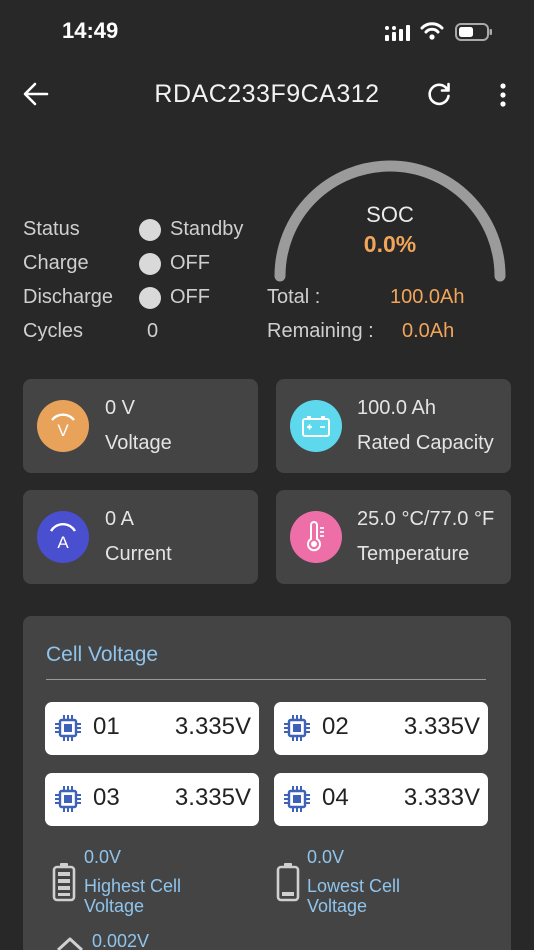  Describe the element at coordinates (335, 726) in the screenshot. I see `cell-number: 02` at that location.